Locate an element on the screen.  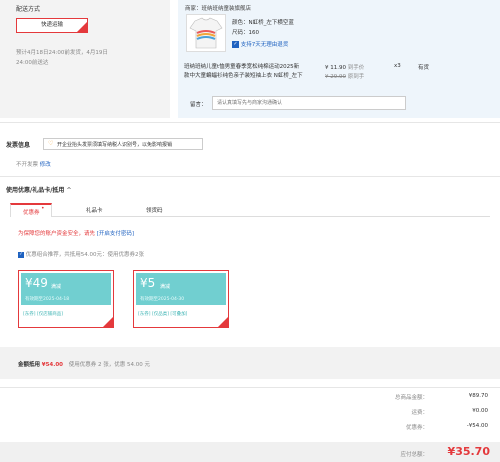
coupon-amount: ¥49 is located at coordinates (36, 283).